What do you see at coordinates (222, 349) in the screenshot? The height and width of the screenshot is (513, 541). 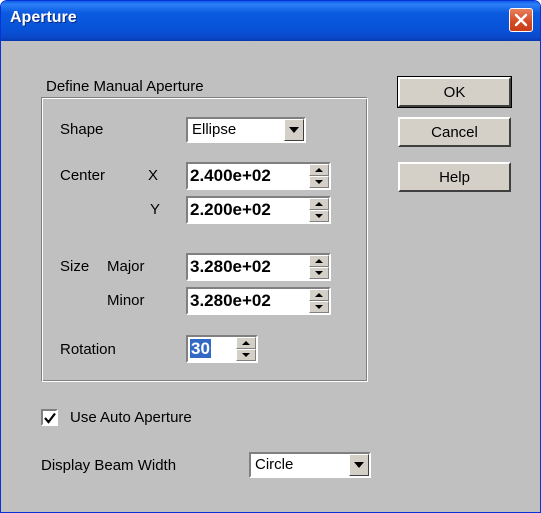 I see `rotation-field: 30` at bounding box center [222, 349].